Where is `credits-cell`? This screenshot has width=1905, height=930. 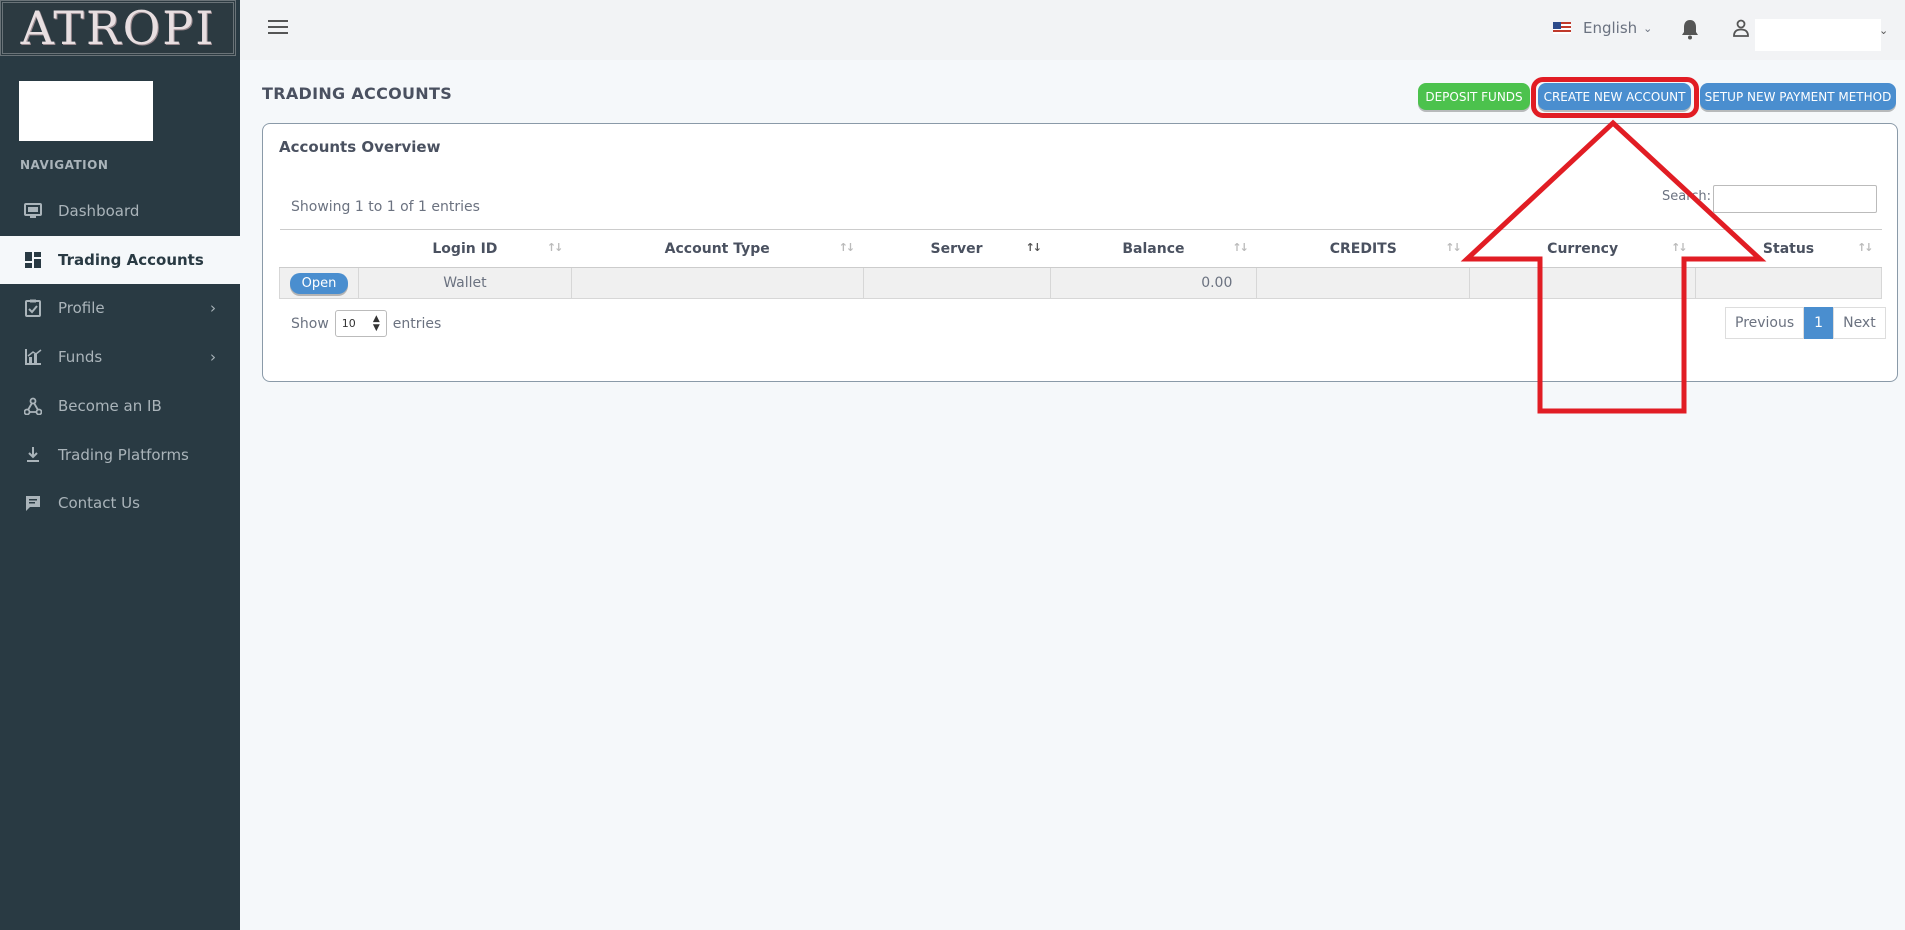
credits-cell is located at coordinates (1363, 283).